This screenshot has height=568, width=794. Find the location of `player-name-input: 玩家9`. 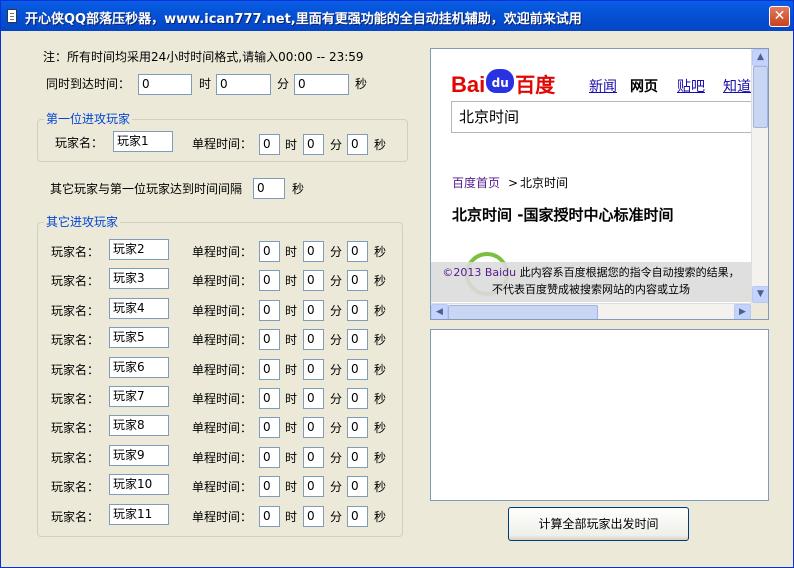

player-name-input: 玩家9 is located at coordinates (139, 455).